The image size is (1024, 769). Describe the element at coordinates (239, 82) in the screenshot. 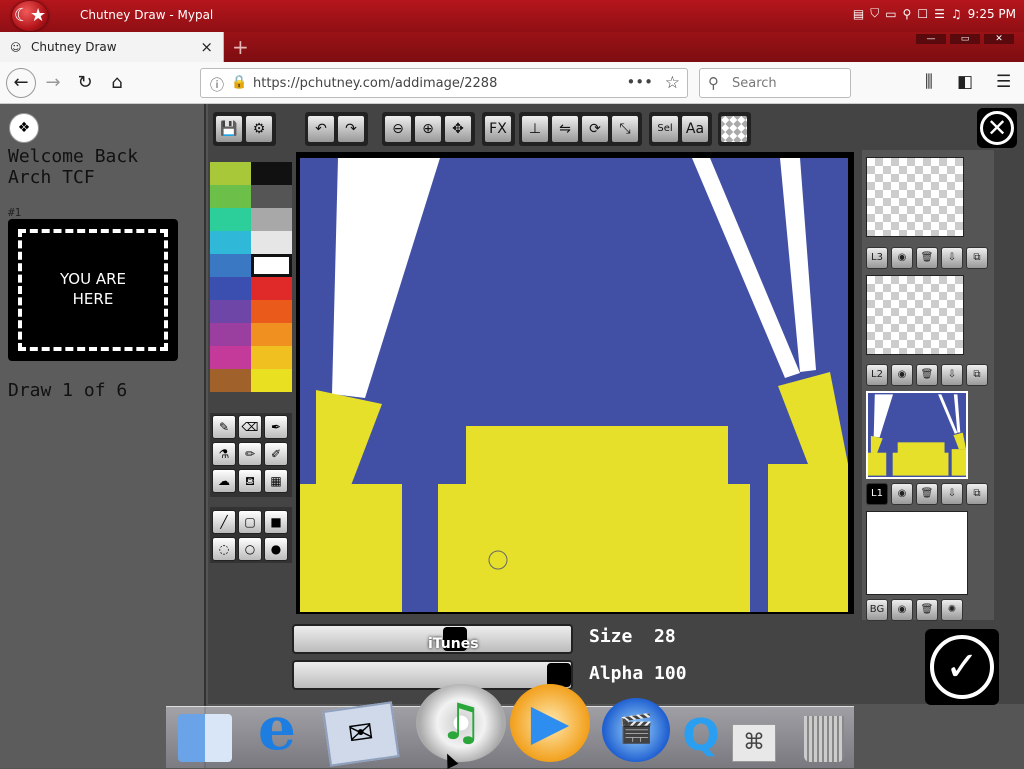

I see `lock-icon: 🔒` at that location.